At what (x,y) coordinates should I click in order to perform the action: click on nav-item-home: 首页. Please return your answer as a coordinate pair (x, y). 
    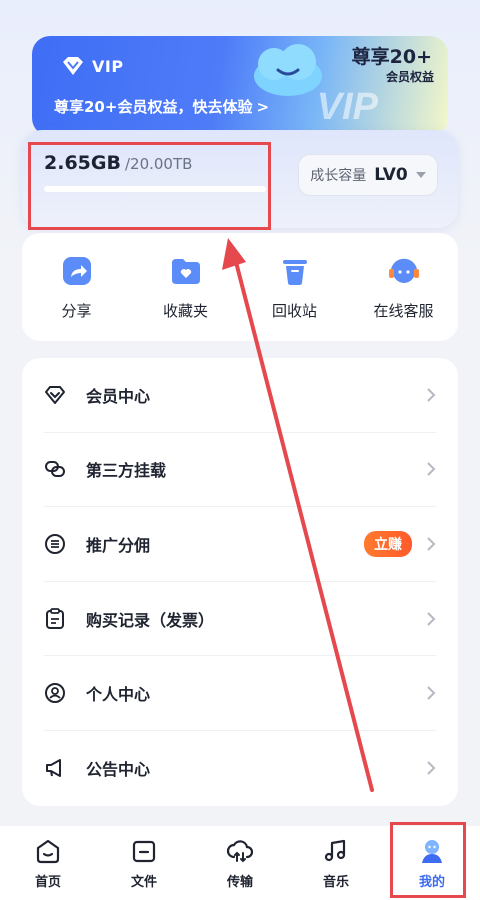
    Looking at the image, I should click on (48, 863).